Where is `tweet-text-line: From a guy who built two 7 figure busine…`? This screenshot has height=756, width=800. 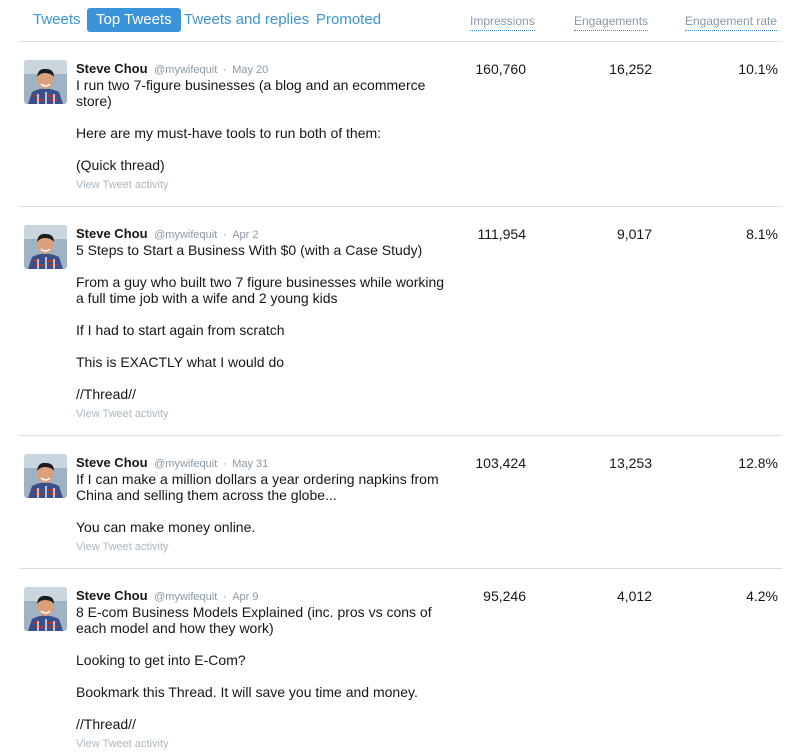
tweet-text-line: From a guy who built two 7 figure busine… is located at coordinates (260, 282).